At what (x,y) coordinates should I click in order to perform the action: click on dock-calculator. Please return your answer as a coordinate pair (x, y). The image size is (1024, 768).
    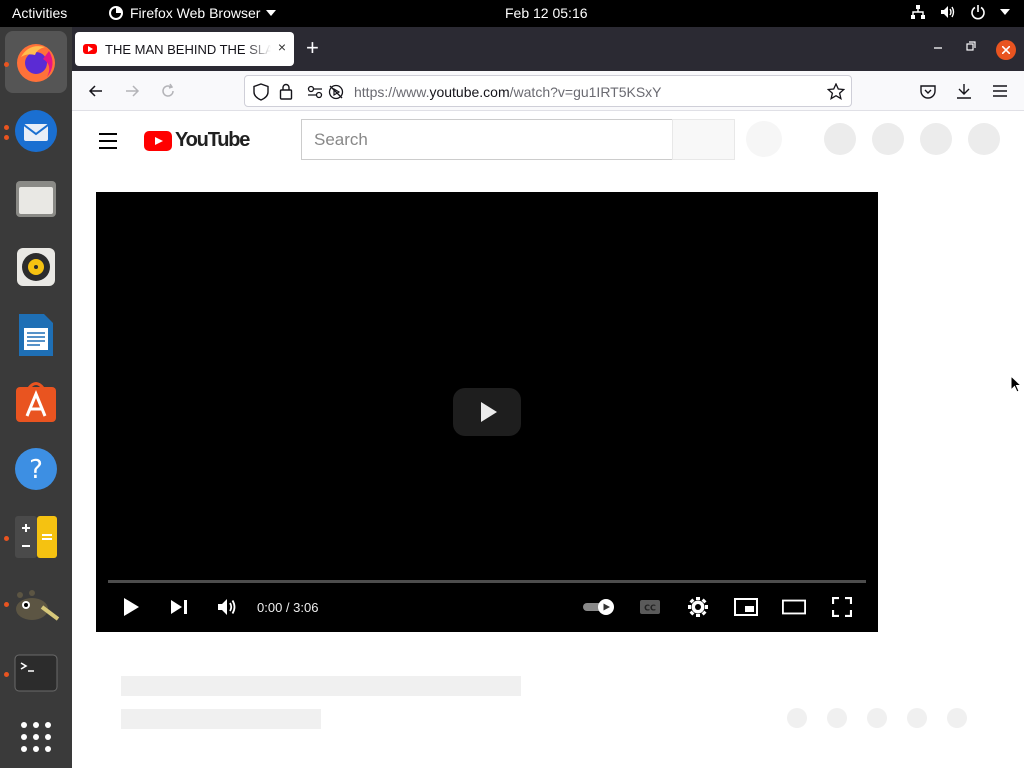
    Looking at the image, I should click on (36, 537).